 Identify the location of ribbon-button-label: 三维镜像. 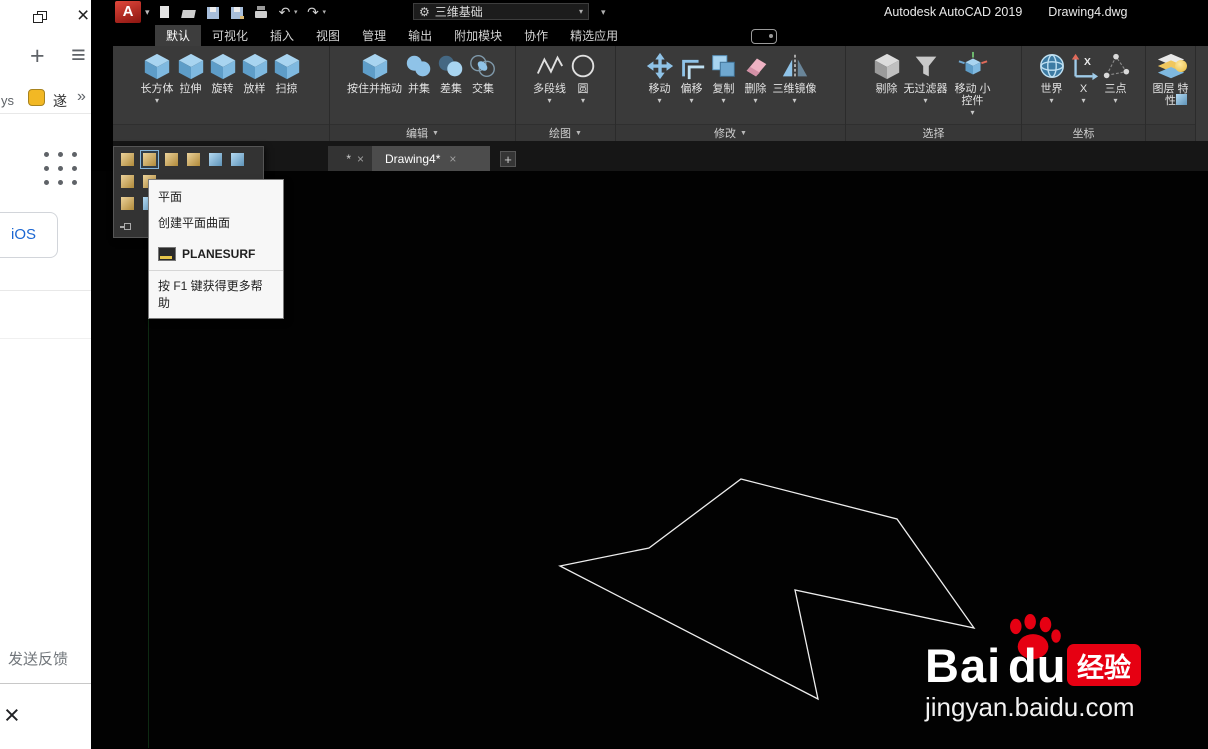
(794, 89).